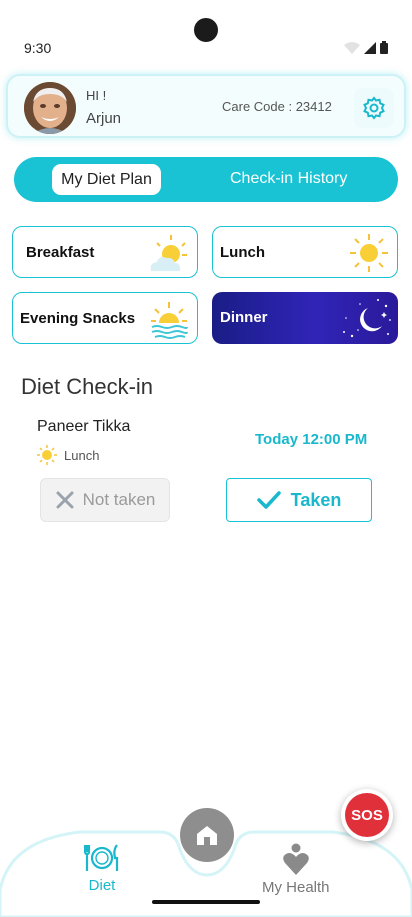  I want to click on camera-cutout, so click(206, 30).